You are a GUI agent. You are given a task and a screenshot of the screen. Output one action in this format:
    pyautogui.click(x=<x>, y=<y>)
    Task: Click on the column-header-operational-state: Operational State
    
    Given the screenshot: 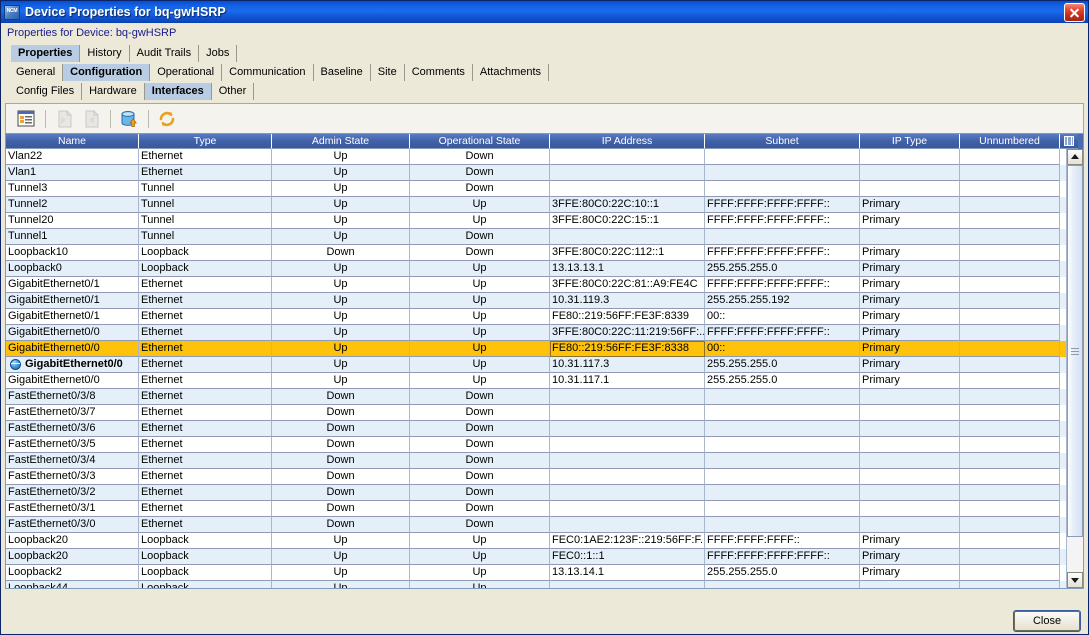 What is the action you would take?
    pyautogui.click(x=480, y=141)
    